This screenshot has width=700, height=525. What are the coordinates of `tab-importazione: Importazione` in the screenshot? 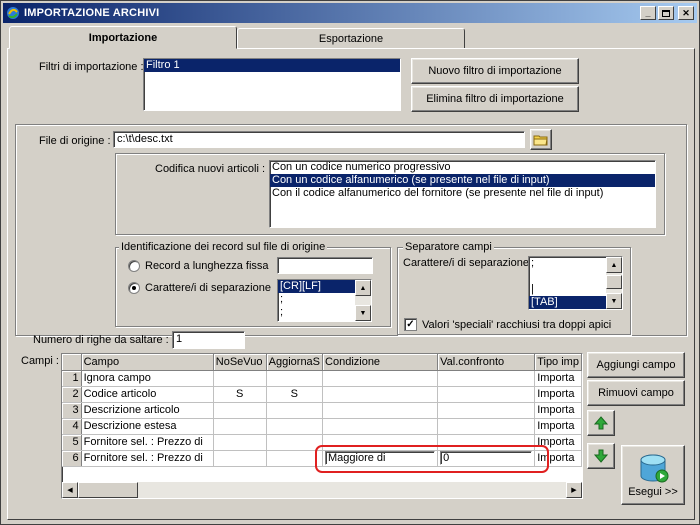 It's located at (123, 37).